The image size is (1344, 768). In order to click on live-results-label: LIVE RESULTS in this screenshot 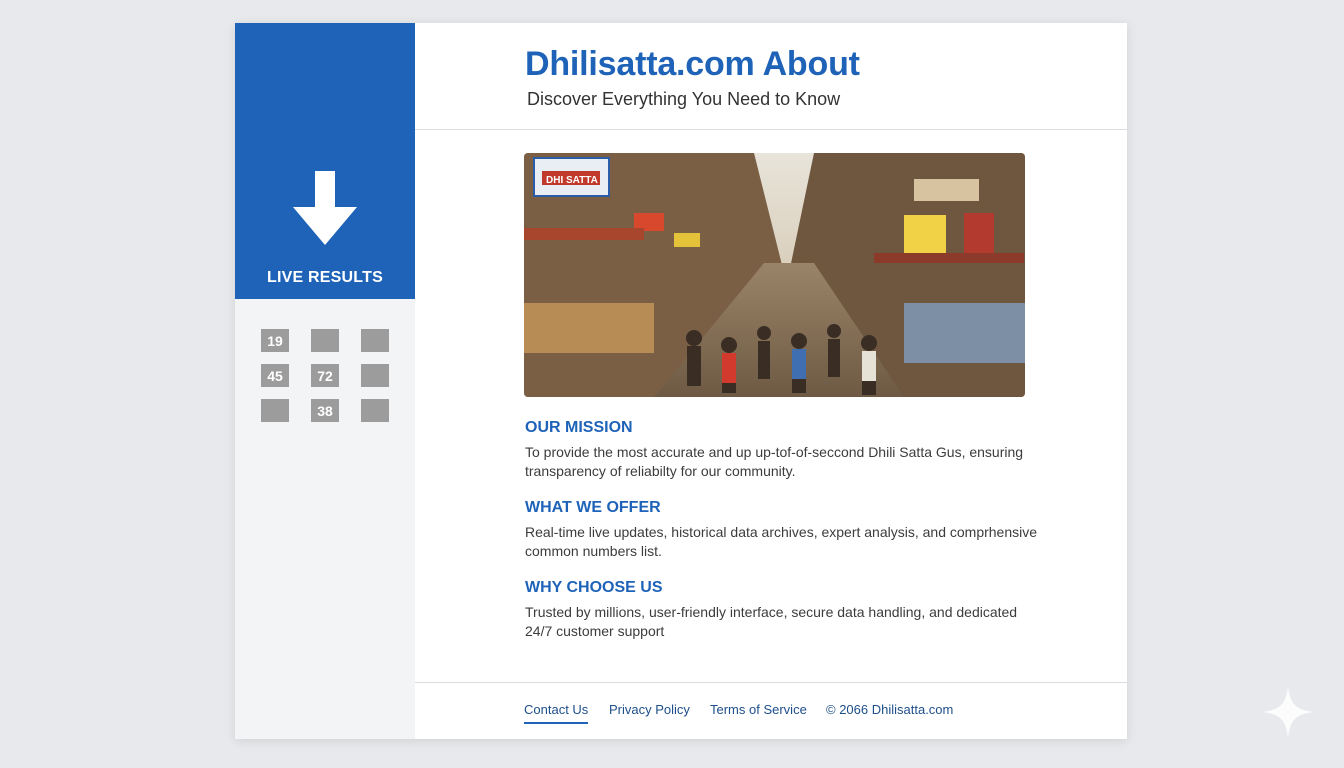, I will do `click(325, 277)`.